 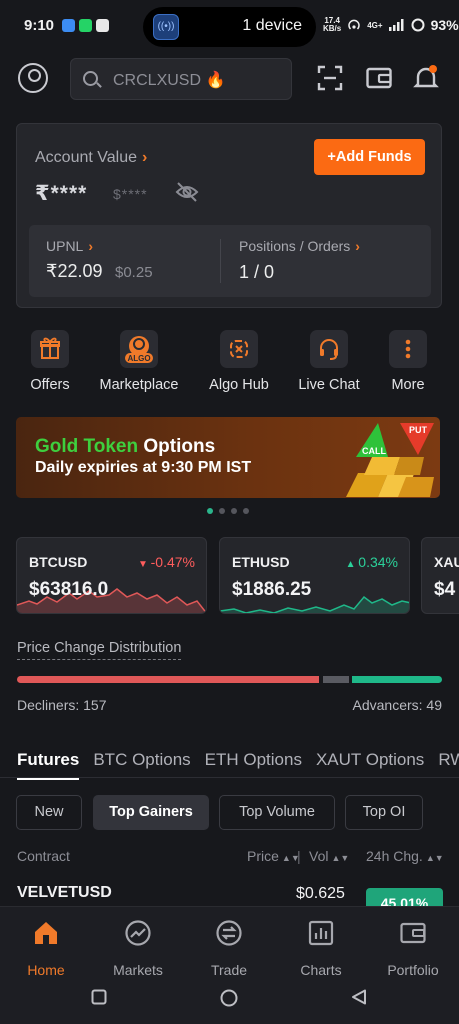 What do you see at coordinates (330, 78) in the screenshot?
I see `scan-icon` at bounding box center [330, 78].